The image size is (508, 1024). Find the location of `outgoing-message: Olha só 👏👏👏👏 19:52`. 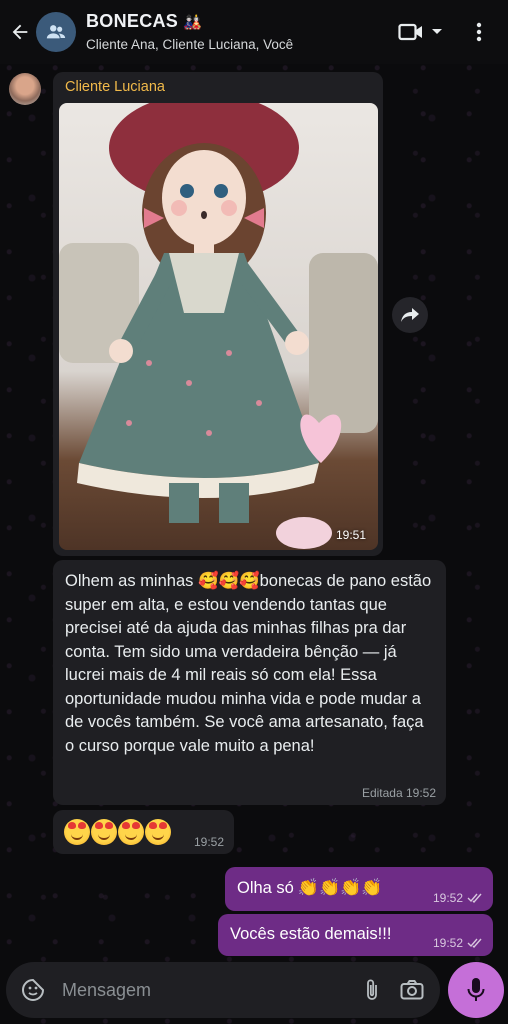

outgoing-message: Olha só 👏👏👏👏 19:52 is located at coordinates (359, 889).